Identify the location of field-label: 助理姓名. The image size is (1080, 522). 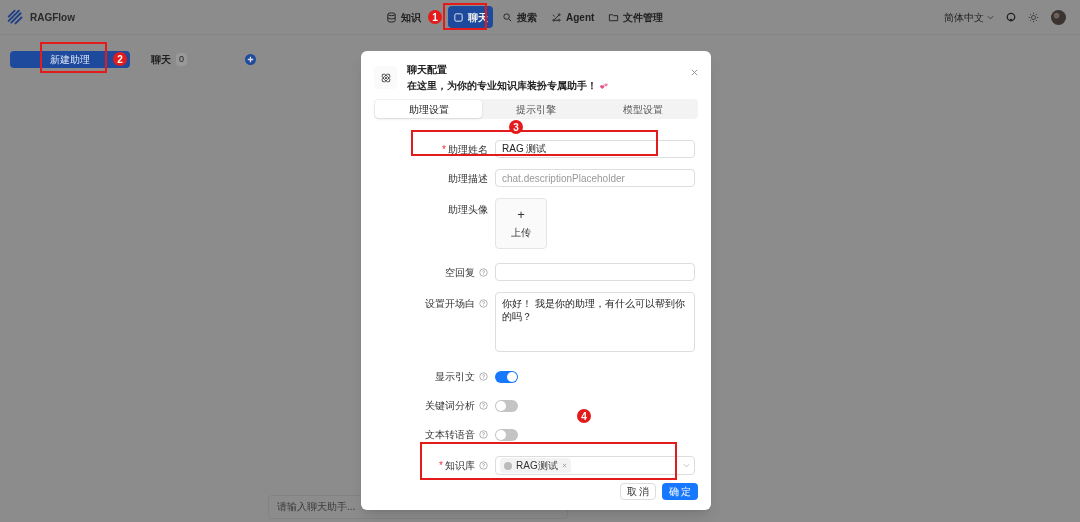
(468, 149).